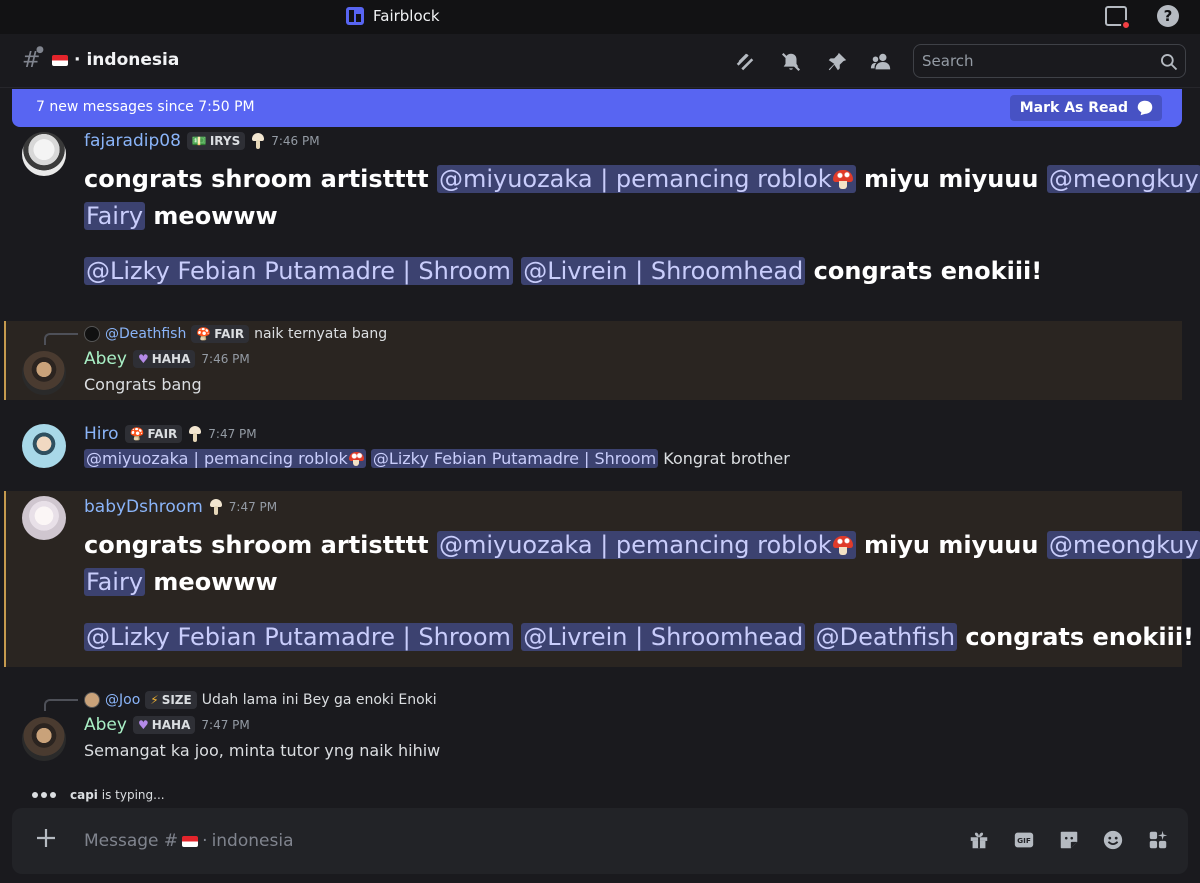 This screenshot has height=883, width=1200. Describe the element at coordinates (1113, 840) in the screenshot. I see `emoji-icon` at that location.